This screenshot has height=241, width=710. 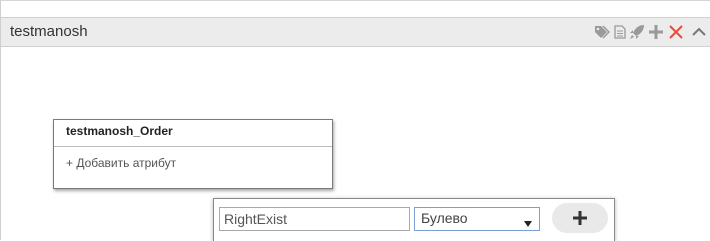 I want to click on tags-icon, so click(x=602, y=32).